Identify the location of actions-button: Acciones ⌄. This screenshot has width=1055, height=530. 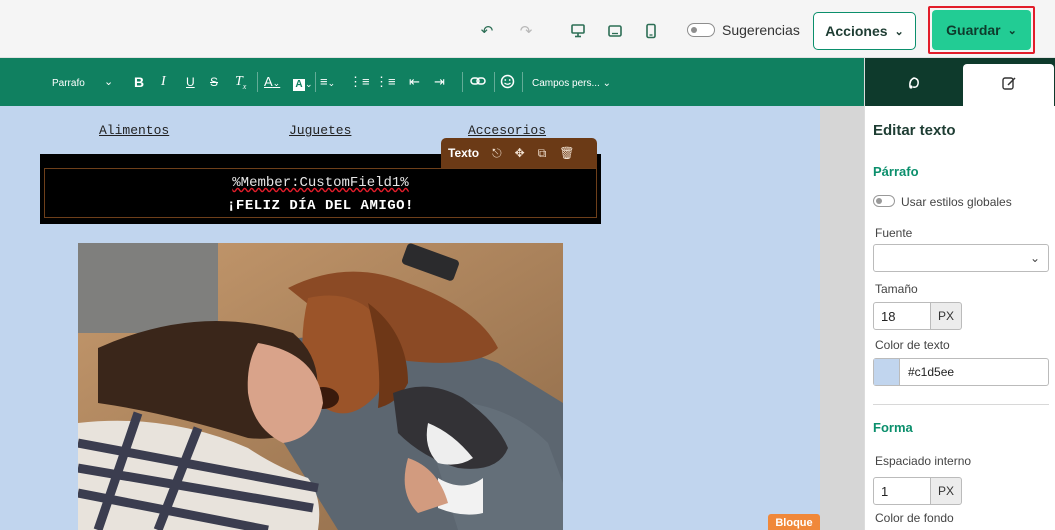
(864, 31).